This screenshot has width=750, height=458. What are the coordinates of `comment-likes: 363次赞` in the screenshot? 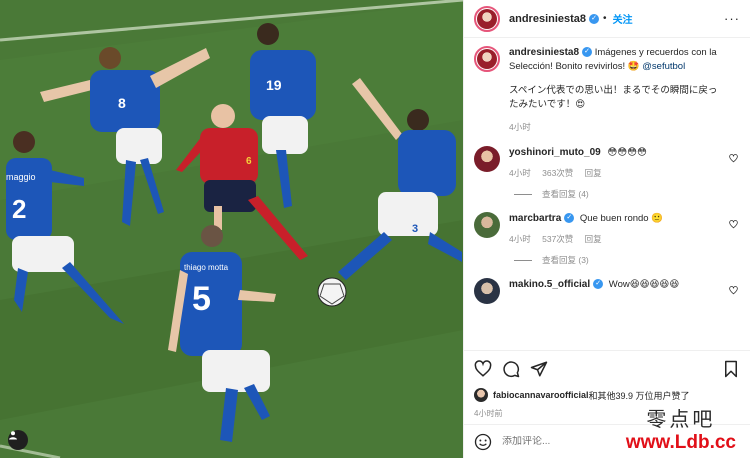 It's located at (557, 173).